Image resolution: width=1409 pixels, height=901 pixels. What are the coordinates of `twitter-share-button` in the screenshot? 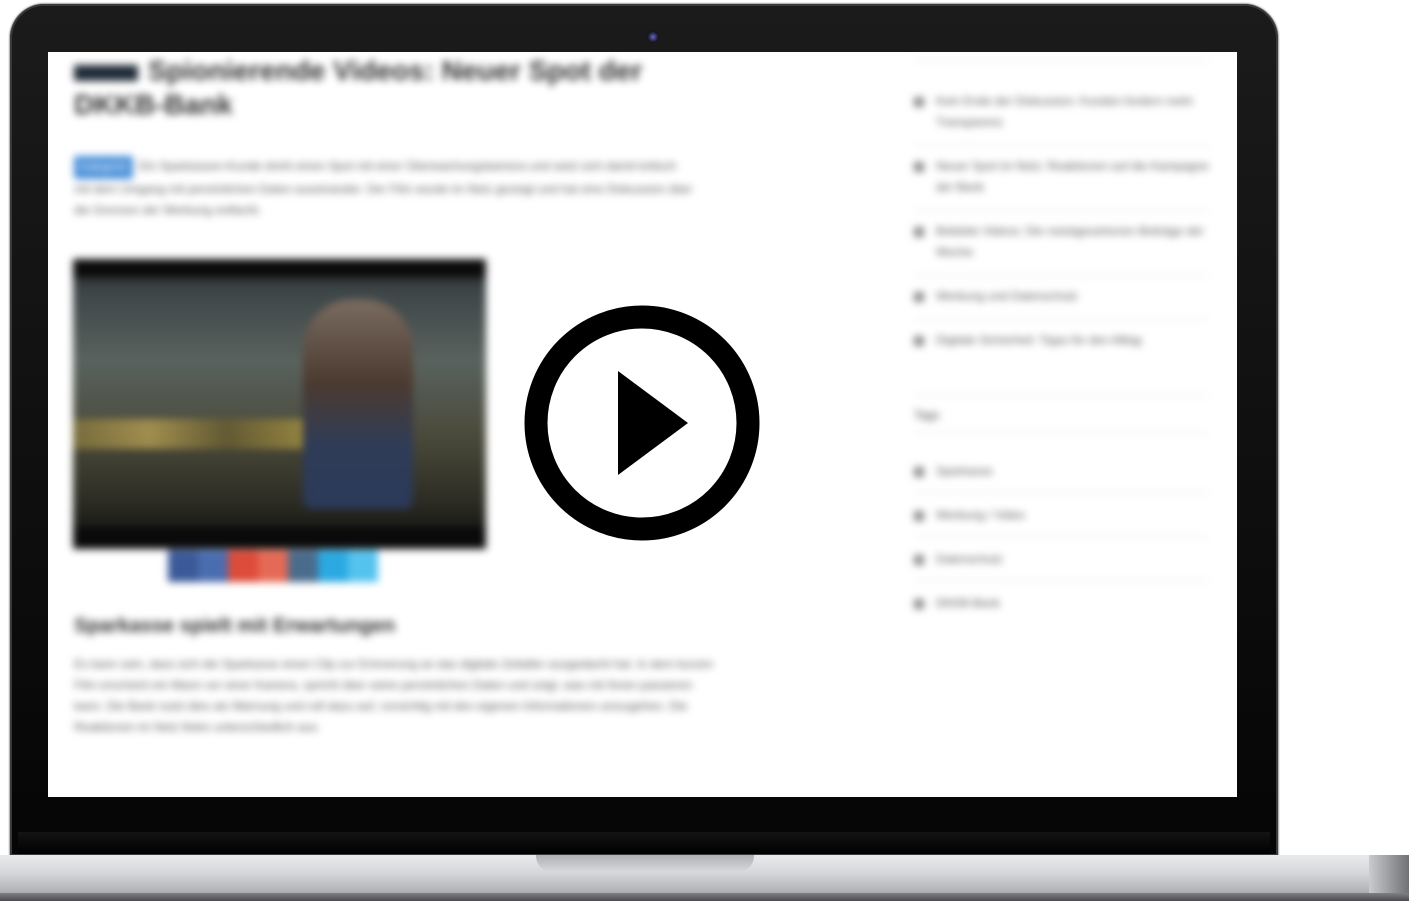 It's located at (333, 566).